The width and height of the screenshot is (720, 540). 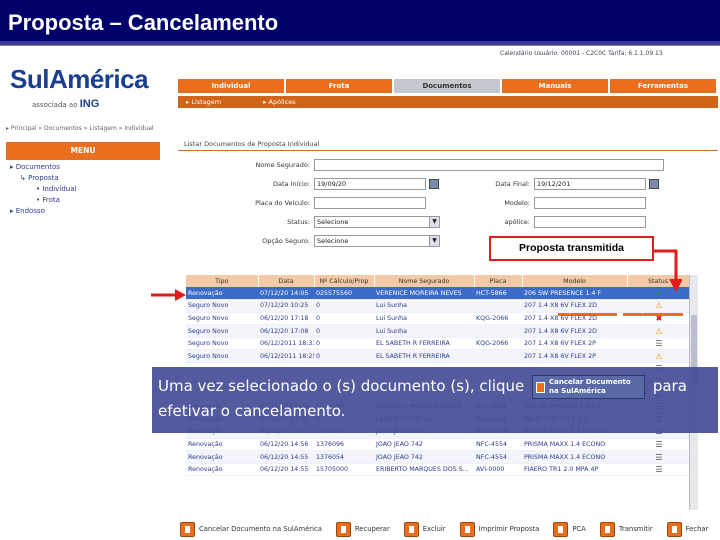 What do you see at coordinates (344, 457) in the screenshot?
I see `cell-num: 1376054` at bounding box center [344, 457].